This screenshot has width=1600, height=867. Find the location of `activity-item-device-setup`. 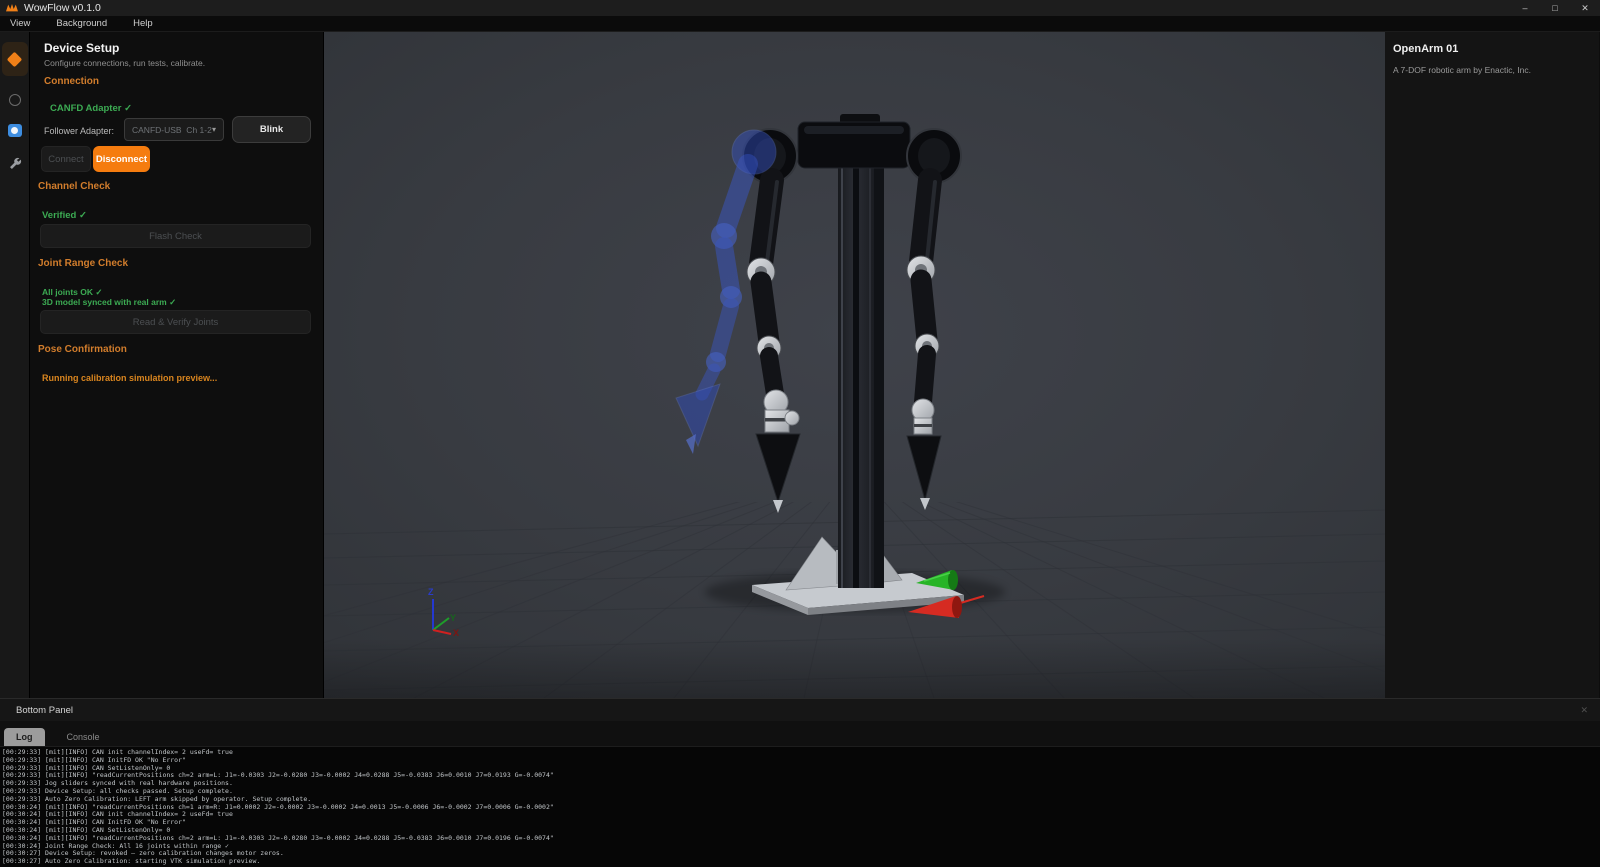

activity-item-device-setup is located at coordinates (14, 59).